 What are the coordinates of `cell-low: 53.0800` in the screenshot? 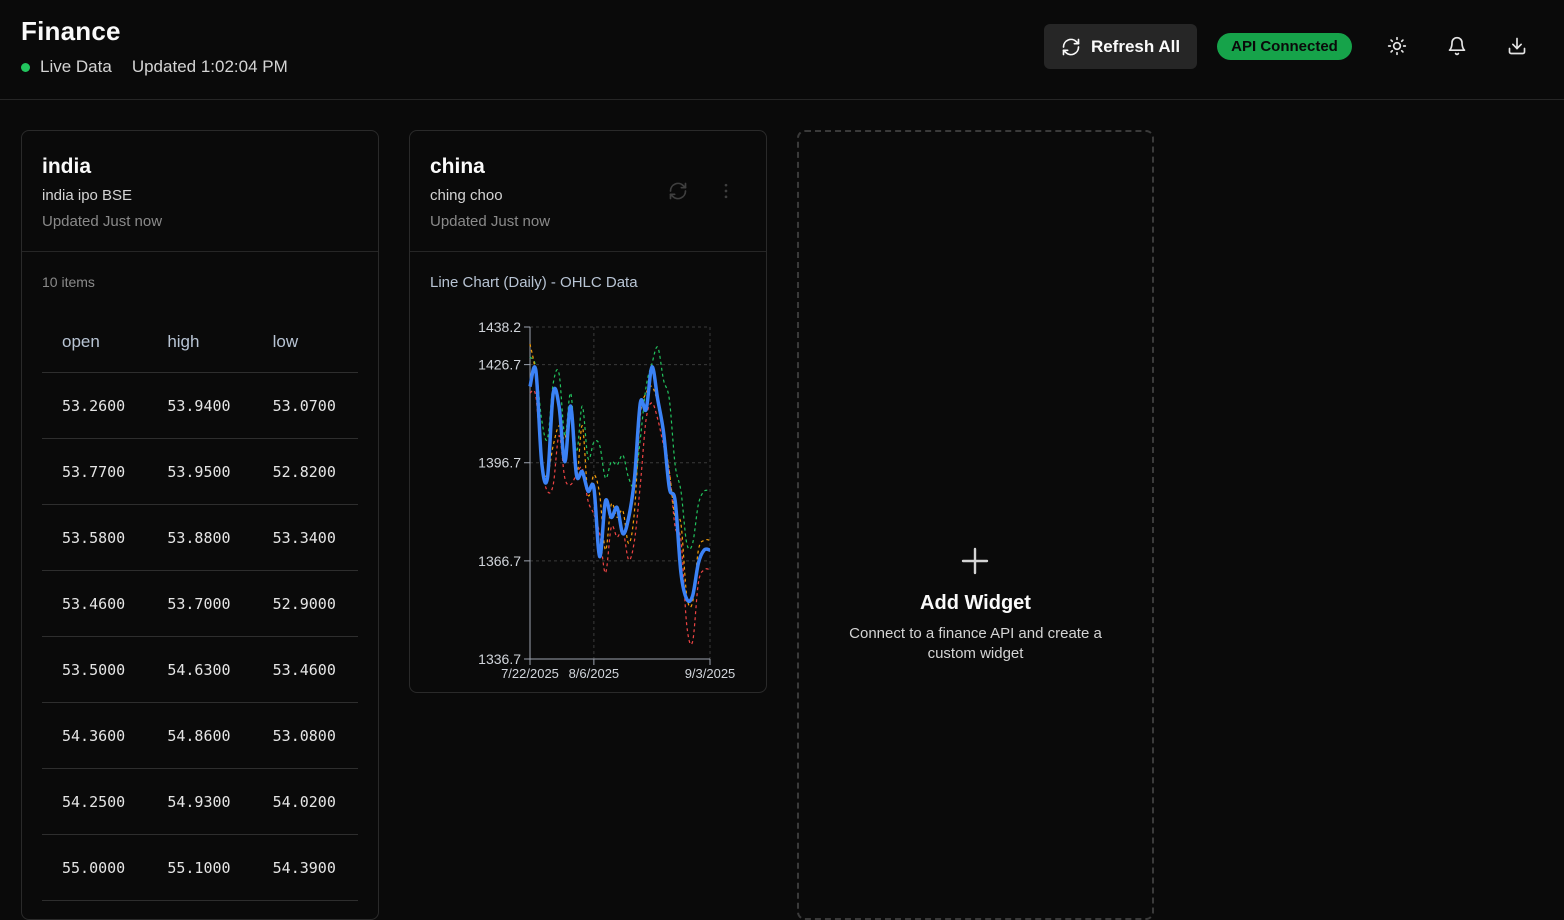 It's located at (304, 735).